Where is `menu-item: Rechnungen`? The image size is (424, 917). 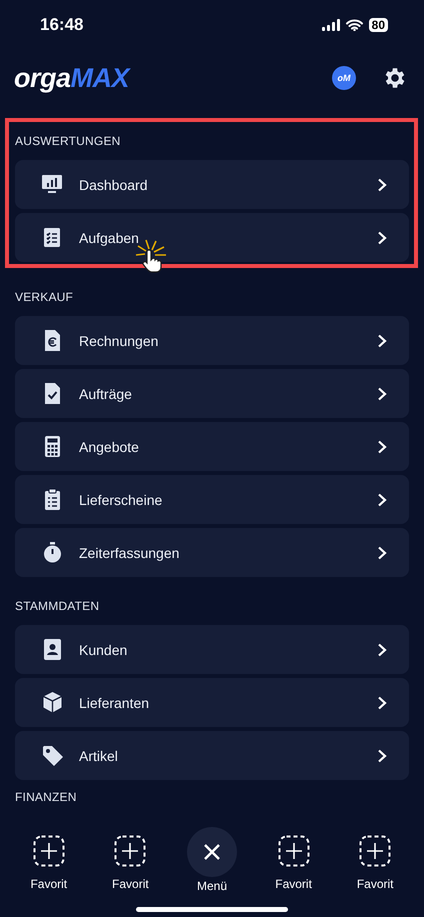 menu-item: Rechnungen is located at coordinates (212, 340).